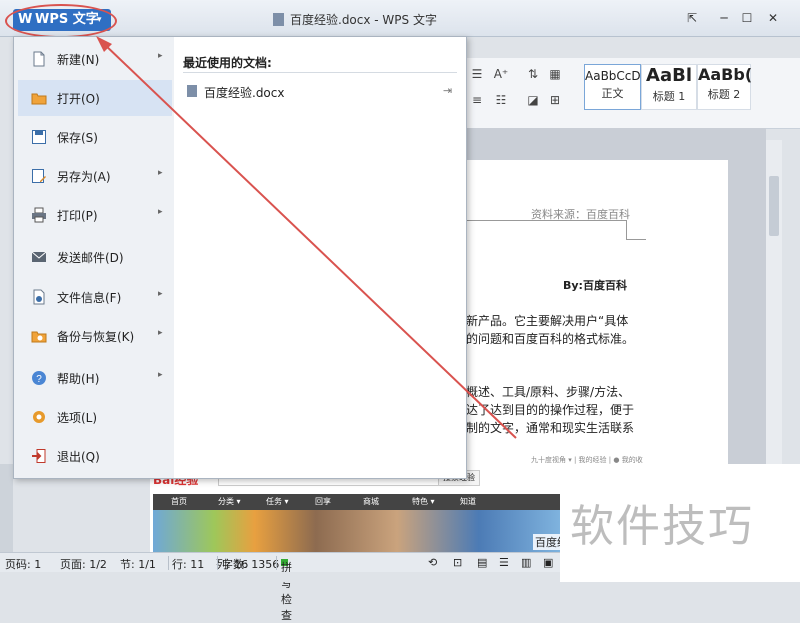 This screenshot has width=800, height=623. I want to click on recent-divider, so click(320, 72).